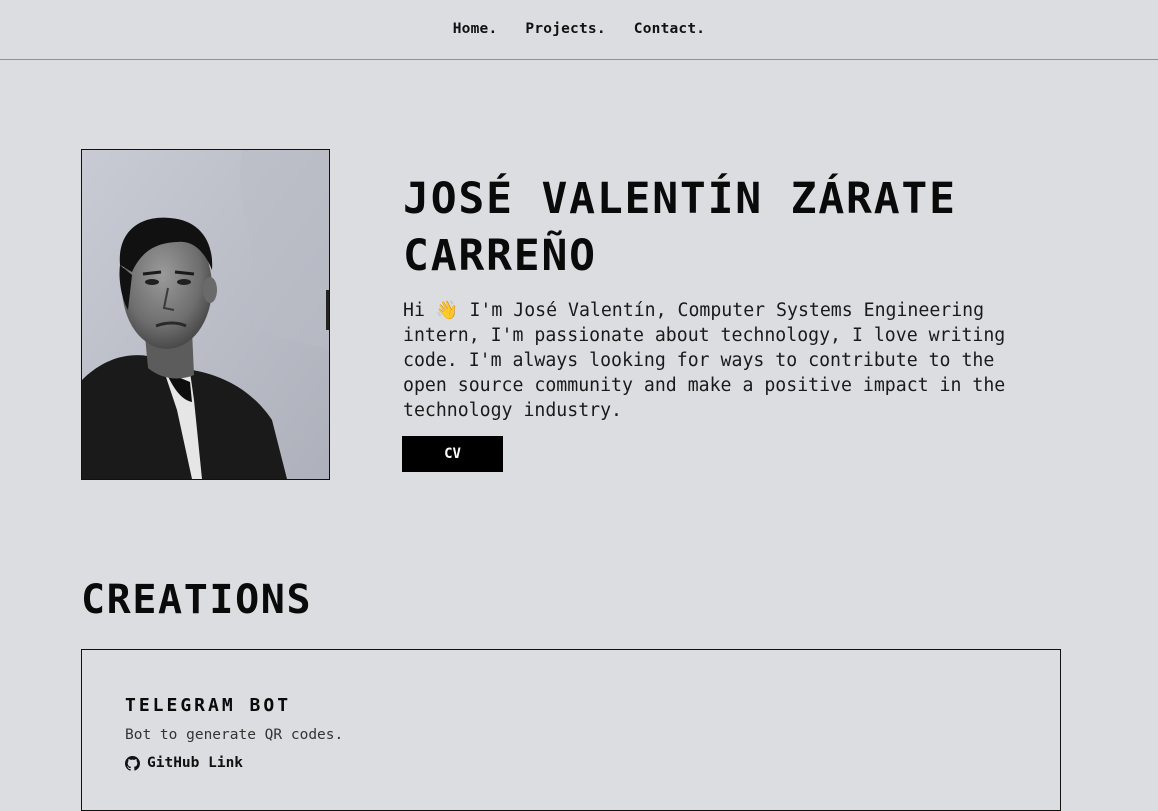 The image size is (1158, 811). I want to click on profile-photo, so click(205, 314).